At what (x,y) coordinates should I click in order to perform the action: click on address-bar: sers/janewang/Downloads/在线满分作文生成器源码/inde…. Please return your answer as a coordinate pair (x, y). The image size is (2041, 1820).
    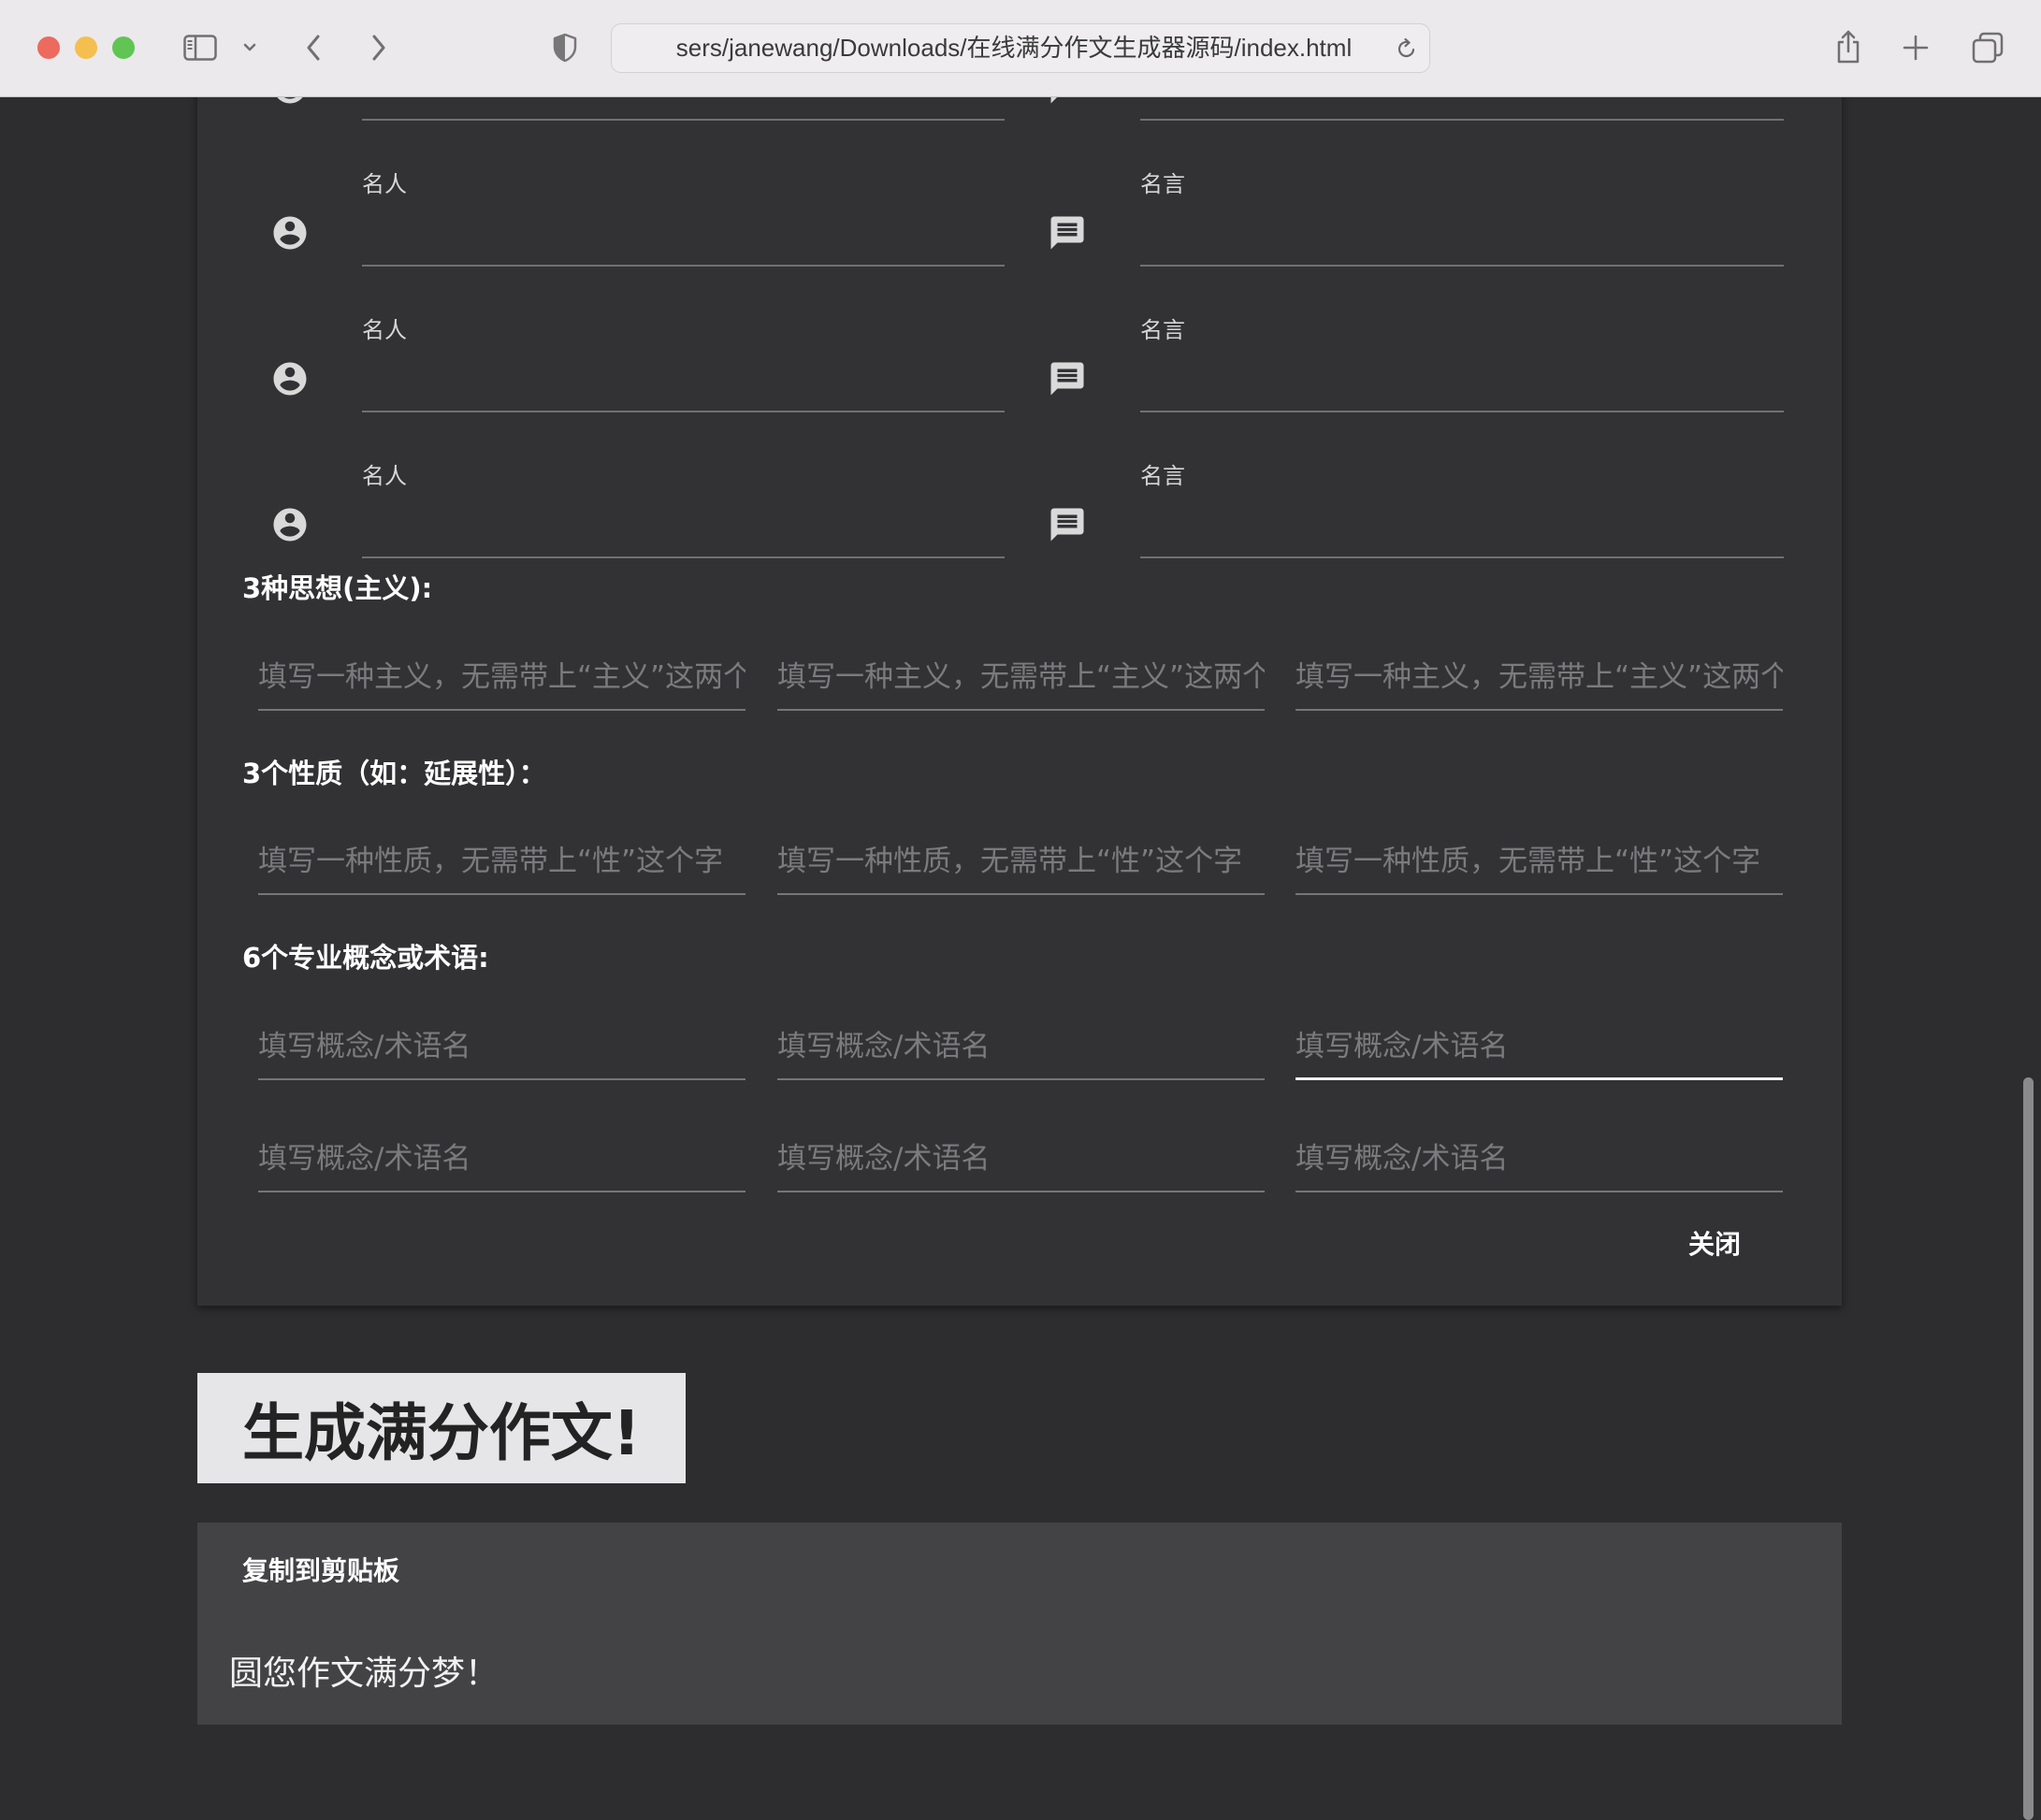
    Looking at the image, I should click on (1020, 48).